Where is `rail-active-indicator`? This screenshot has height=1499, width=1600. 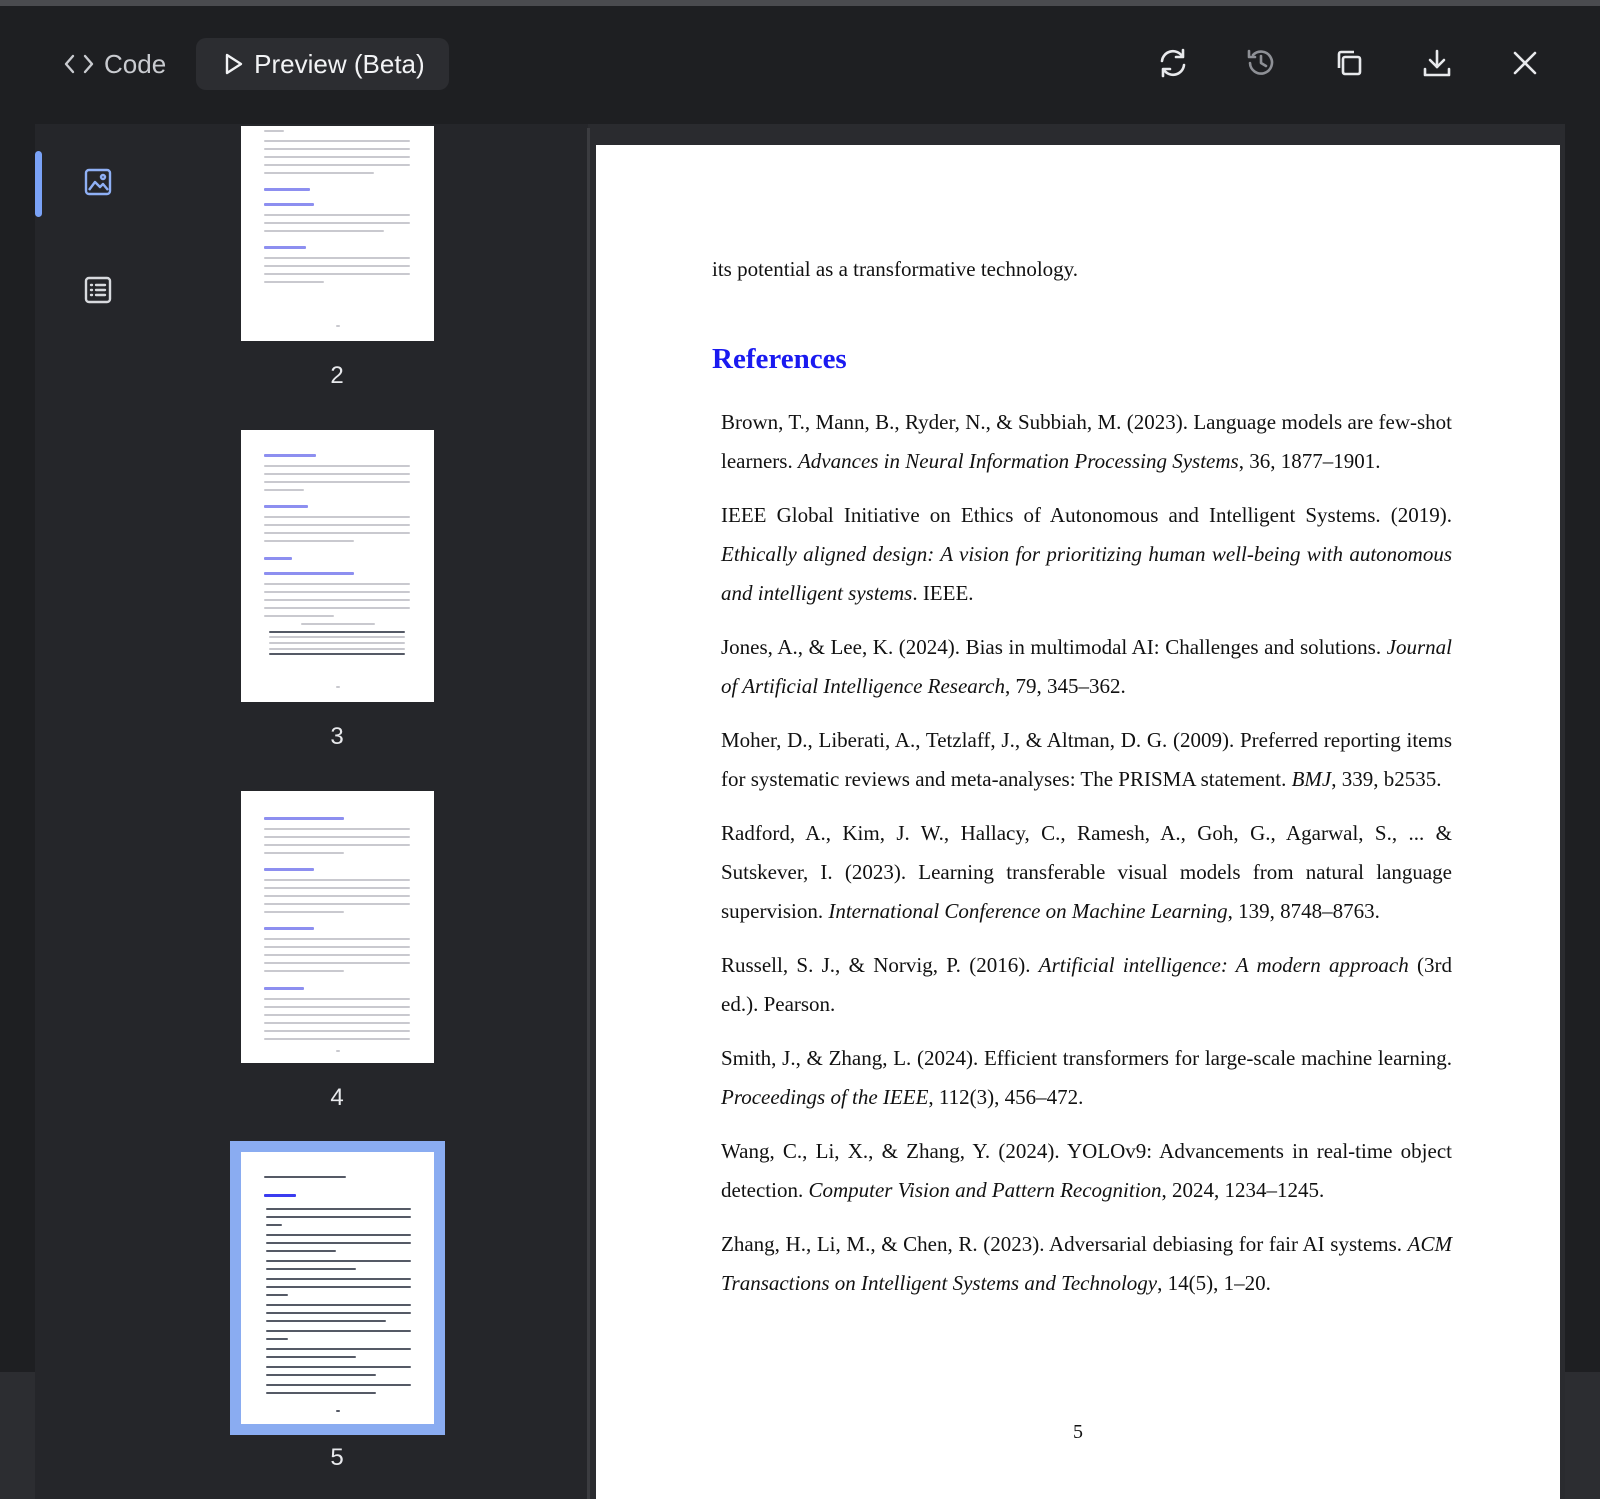 rail-active-indicator is located at coordinates (38, 184).